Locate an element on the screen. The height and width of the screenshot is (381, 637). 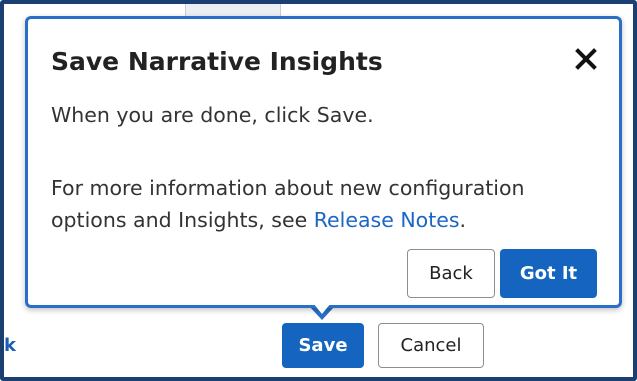
dialog-title: Save Narrative Insights is located at coordinates (217, 61).